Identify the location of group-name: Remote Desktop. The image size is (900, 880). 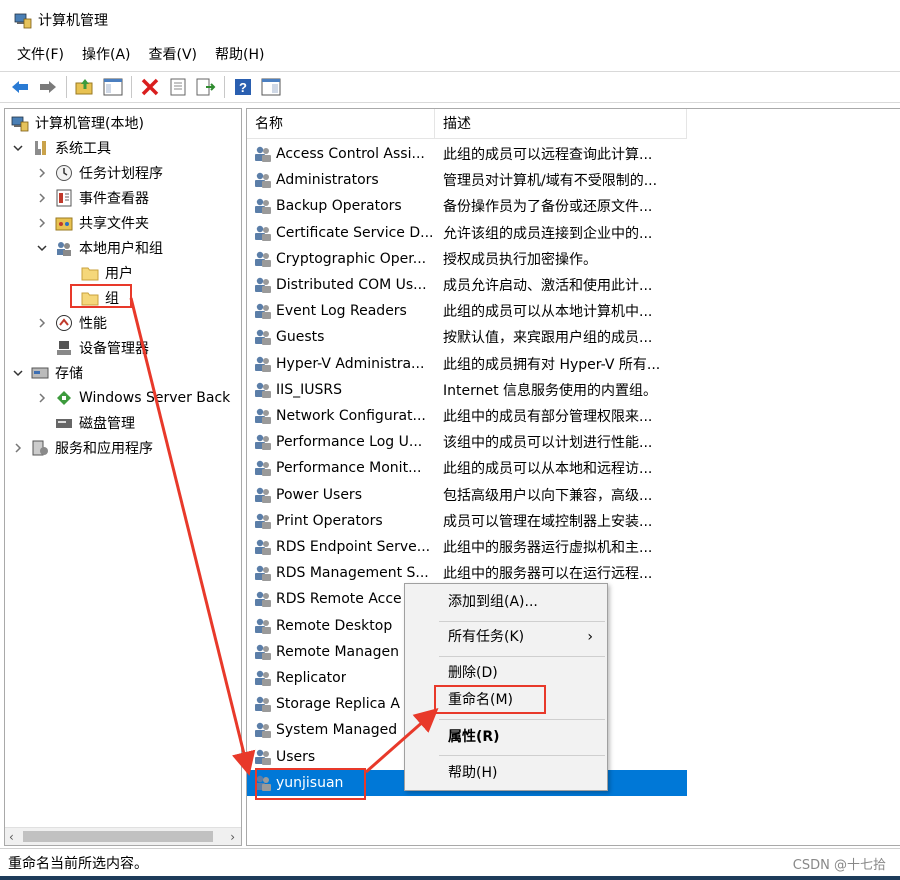
(334, 625).